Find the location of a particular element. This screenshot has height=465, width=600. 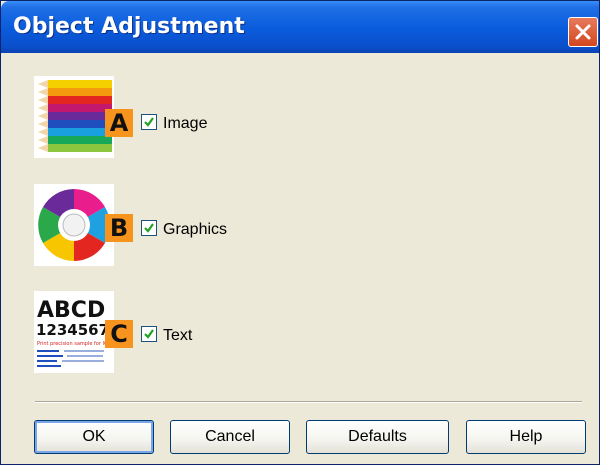

graphics-checkbox is located at coordinates (149, 228).